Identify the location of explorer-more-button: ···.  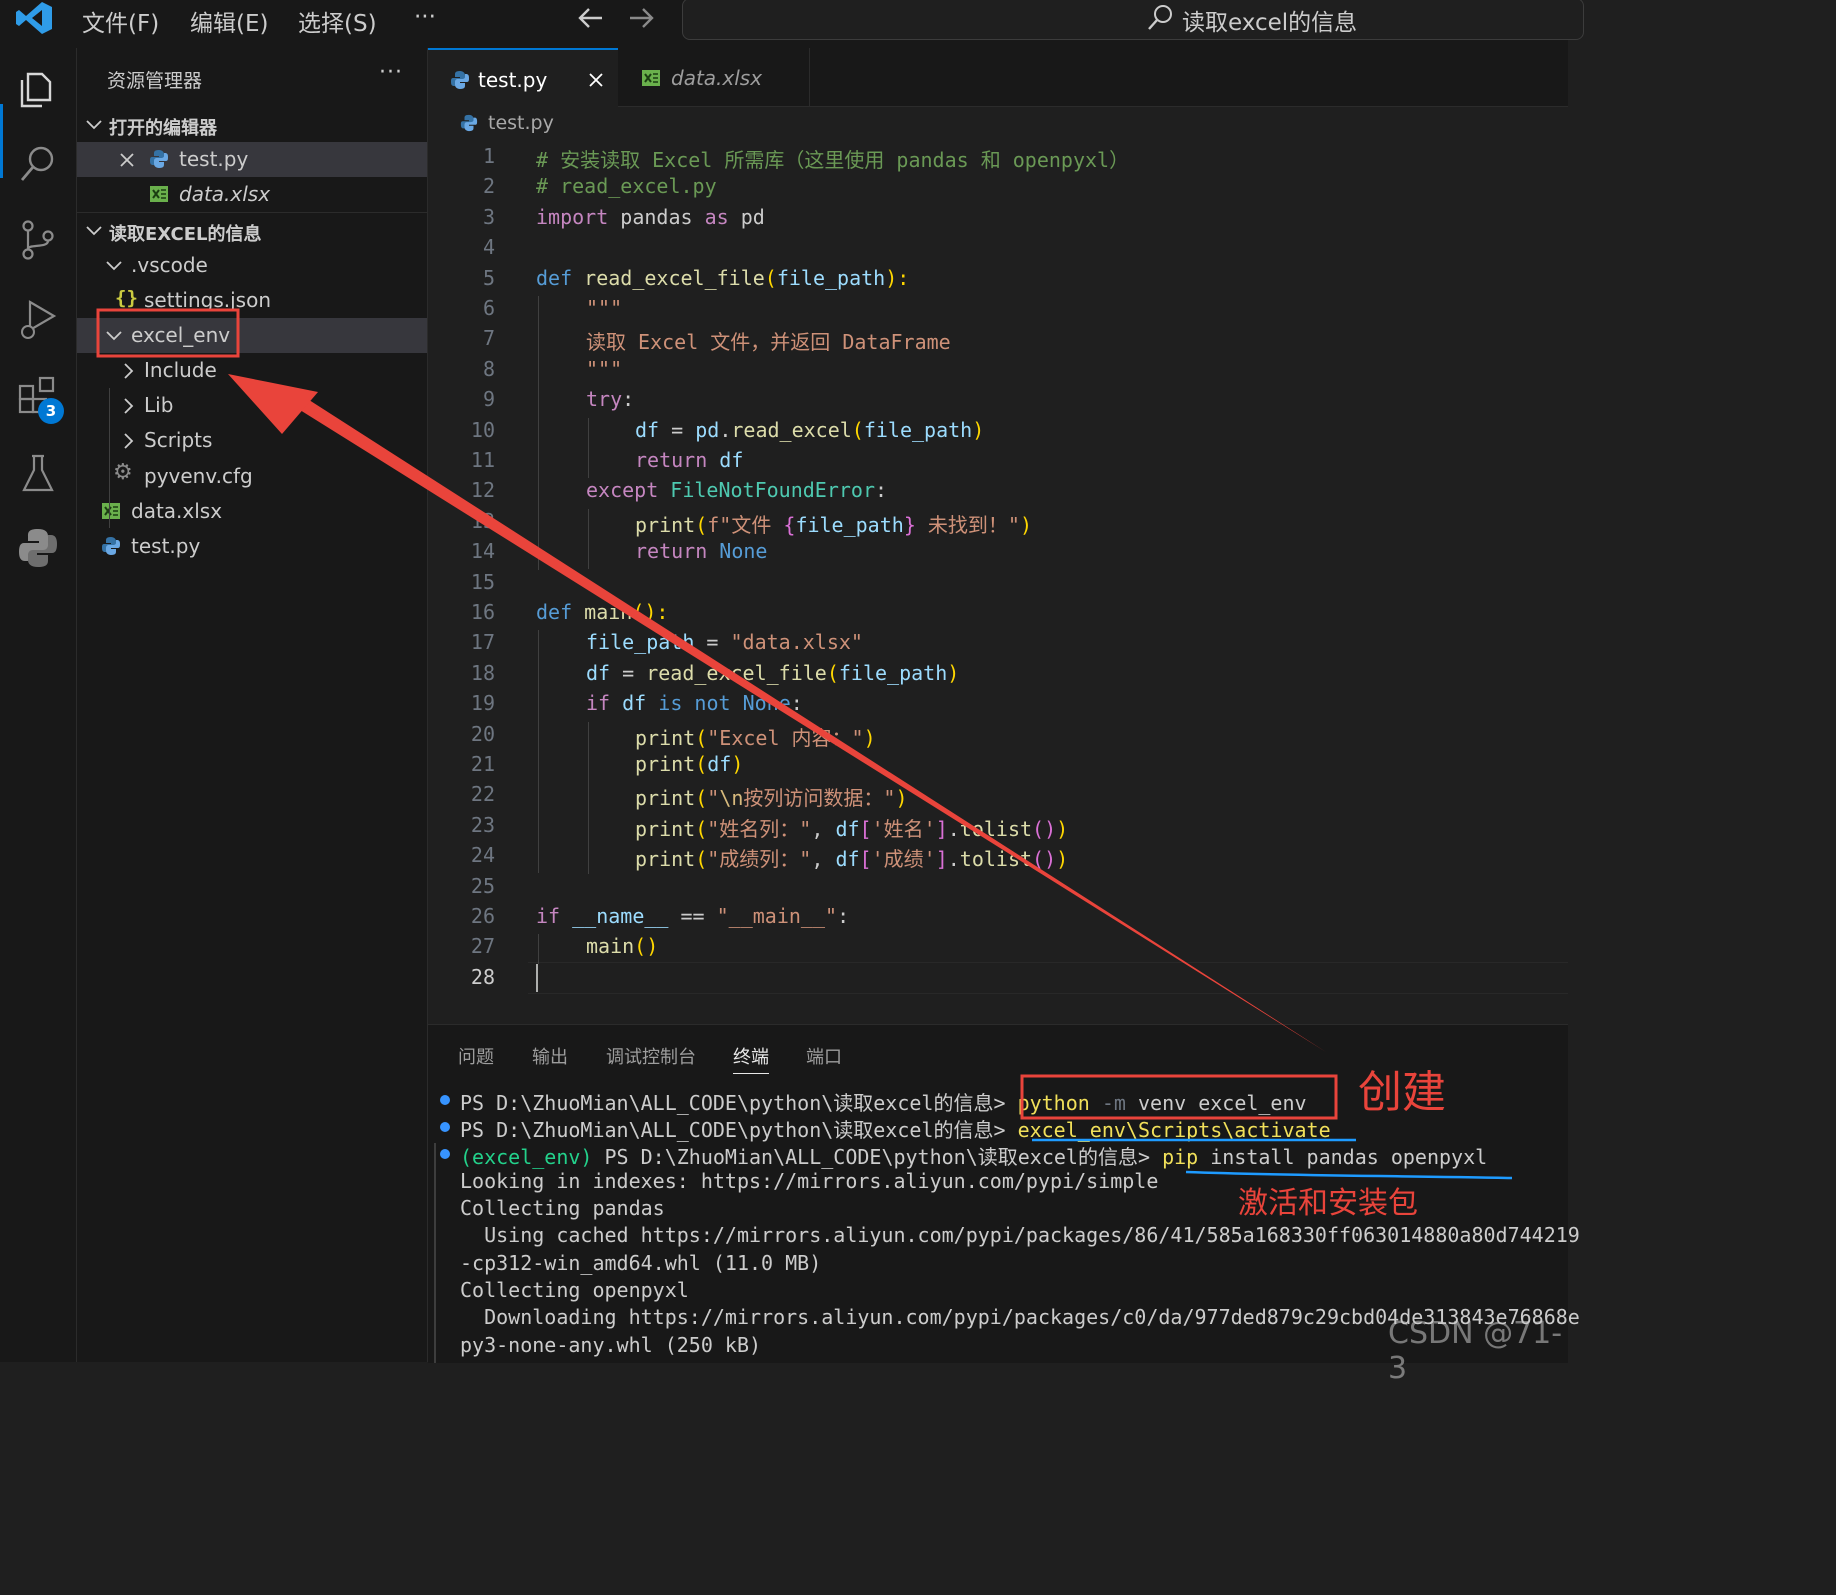
(391, 72).